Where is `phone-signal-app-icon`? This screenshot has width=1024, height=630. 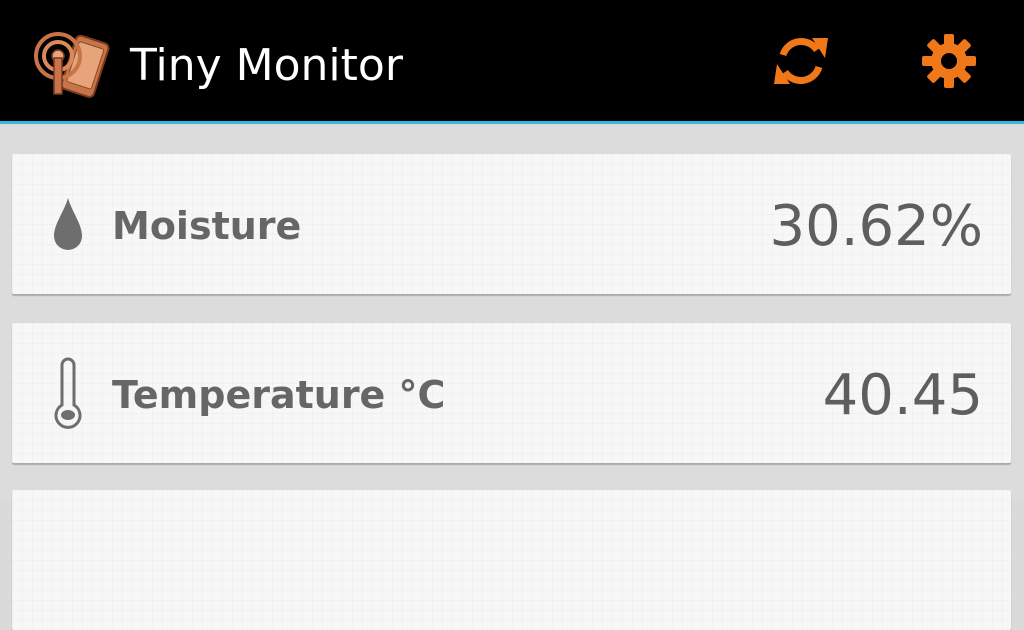 phone-signal-app-icon is located at coordinates (72, 64).